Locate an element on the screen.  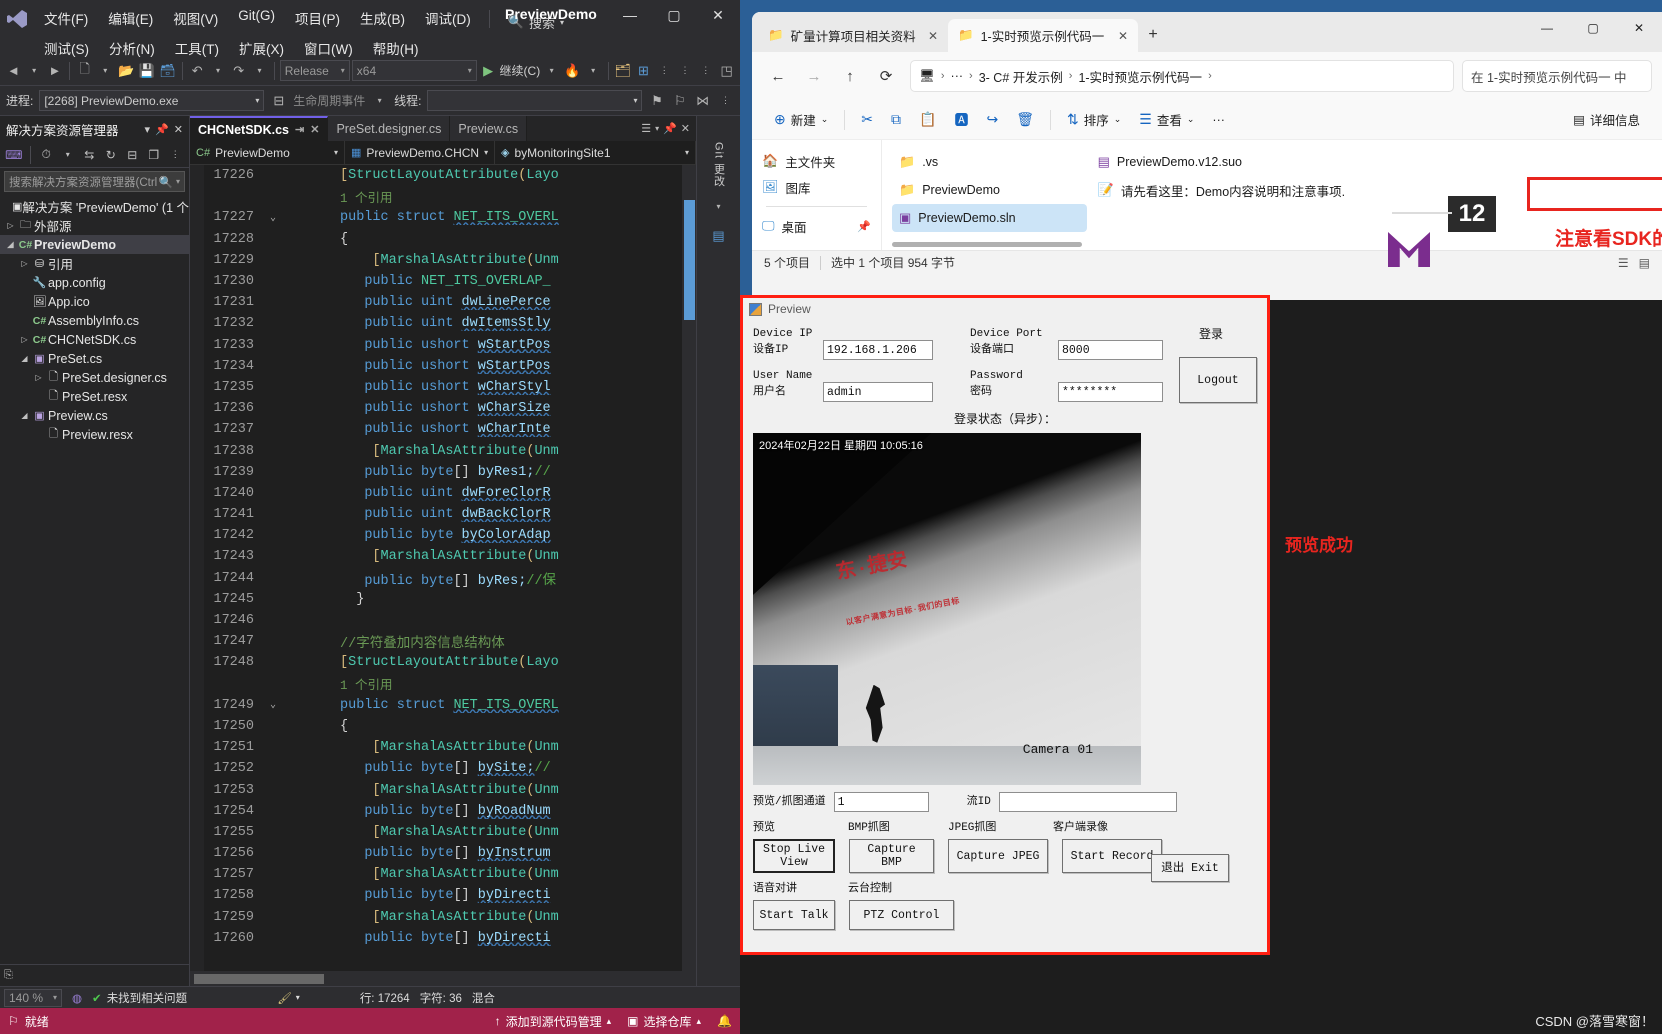
menu-git: Git(G) is located at coordinates (256, 19).